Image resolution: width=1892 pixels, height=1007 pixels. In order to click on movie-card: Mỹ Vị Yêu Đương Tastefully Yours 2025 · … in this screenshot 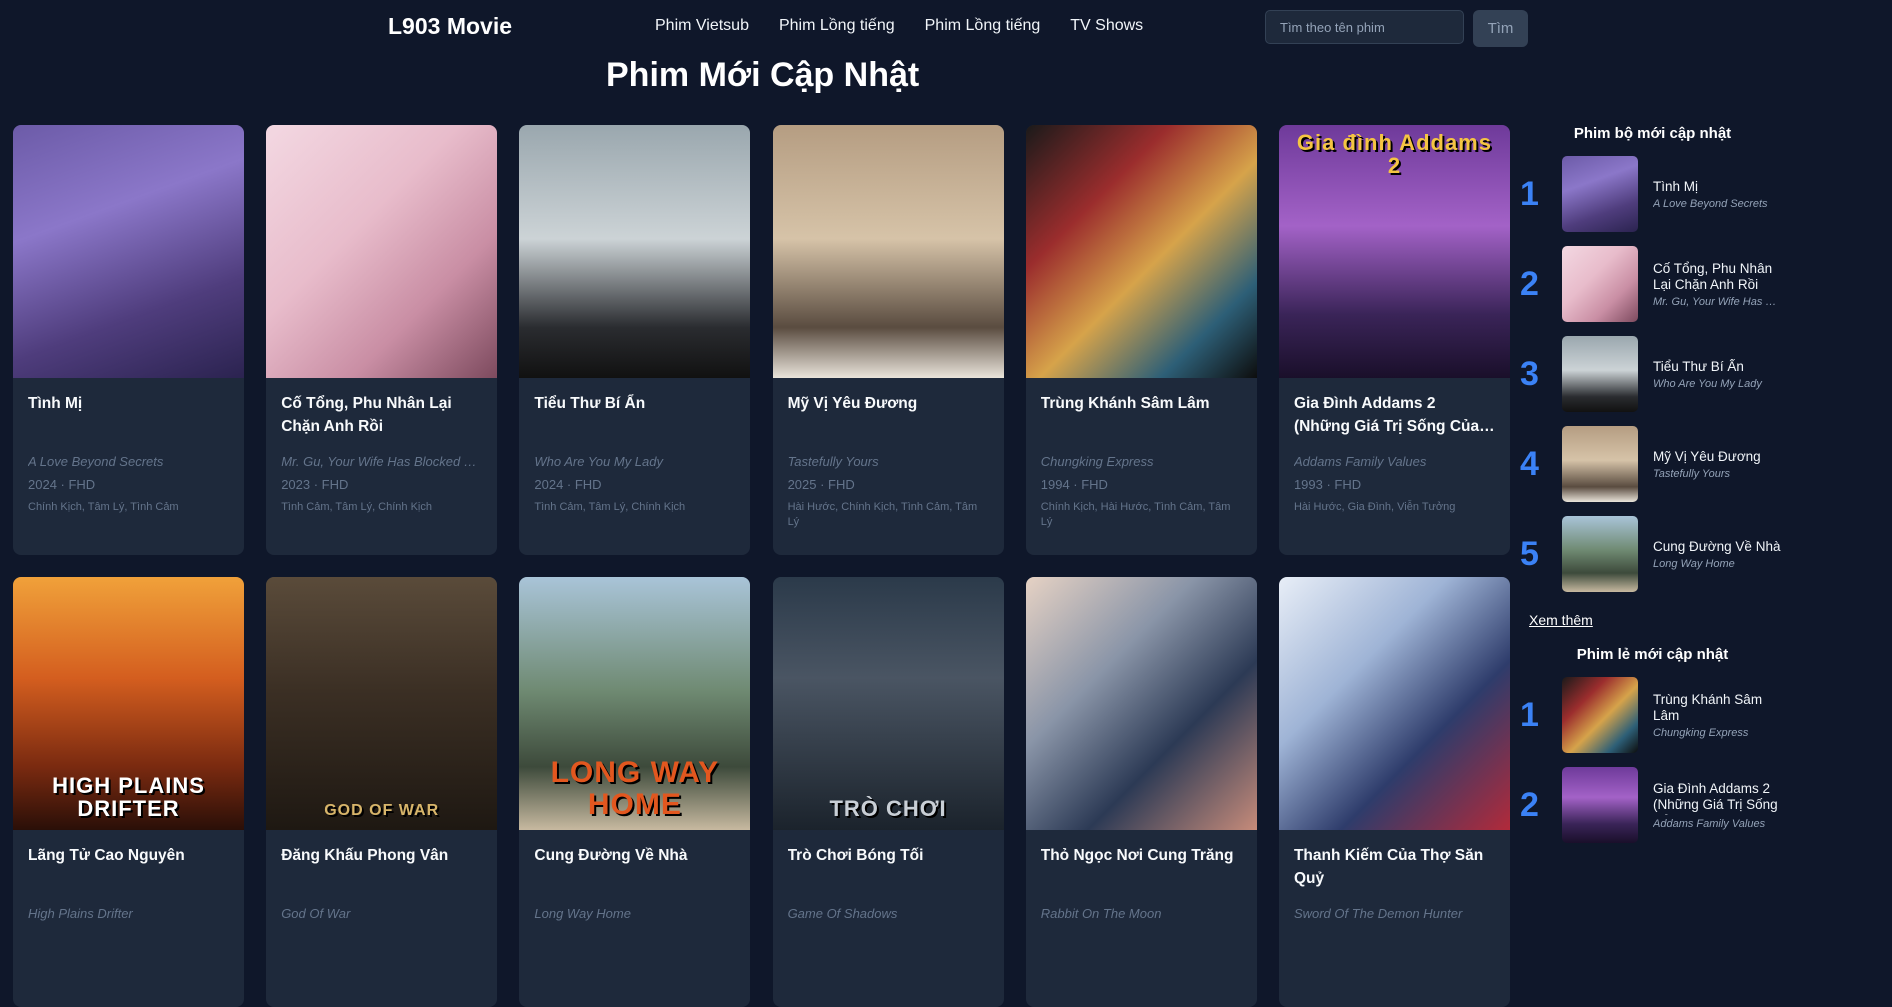, I will do `click(888, 340)`.